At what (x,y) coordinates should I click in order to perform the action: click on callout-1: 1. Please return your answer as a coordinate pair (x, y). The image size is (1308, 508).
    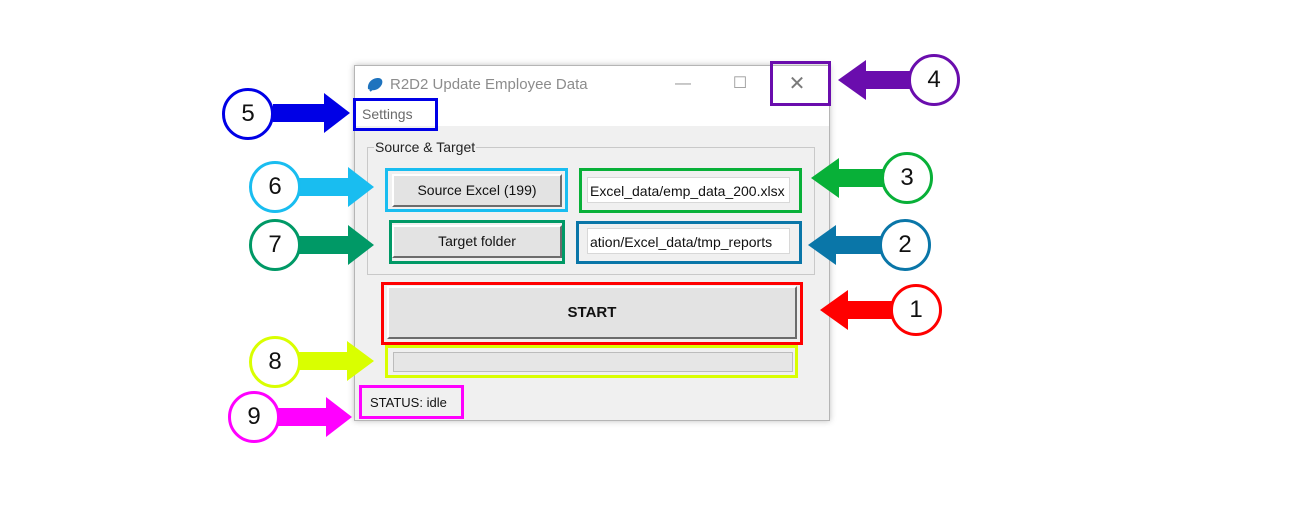
    Looking at the image, I should click on (916, 310).